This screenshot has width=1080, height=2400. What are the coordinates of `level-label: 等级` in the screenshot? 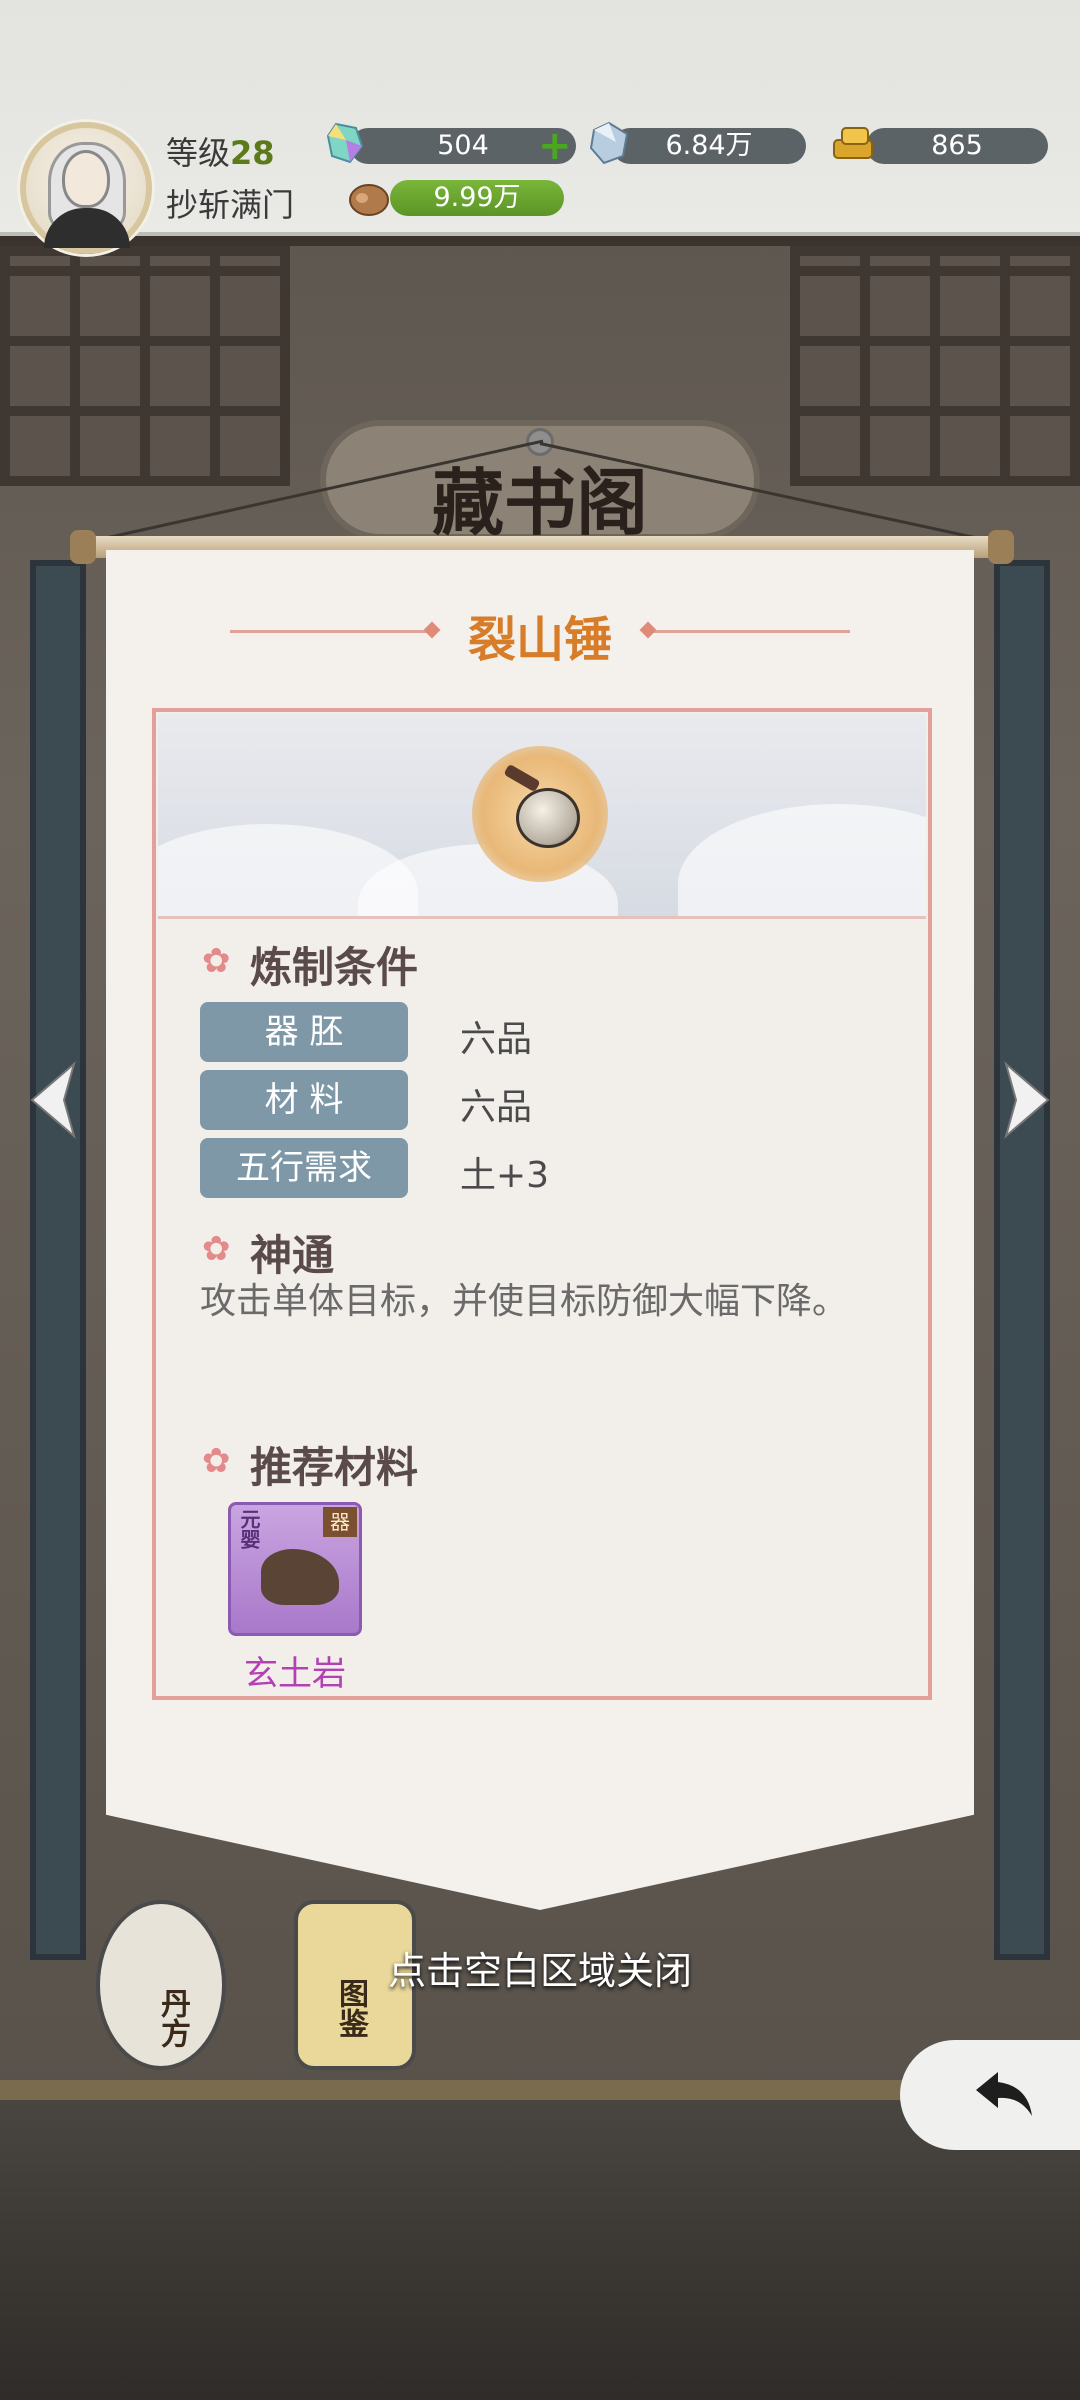 It's located at (198, 153).